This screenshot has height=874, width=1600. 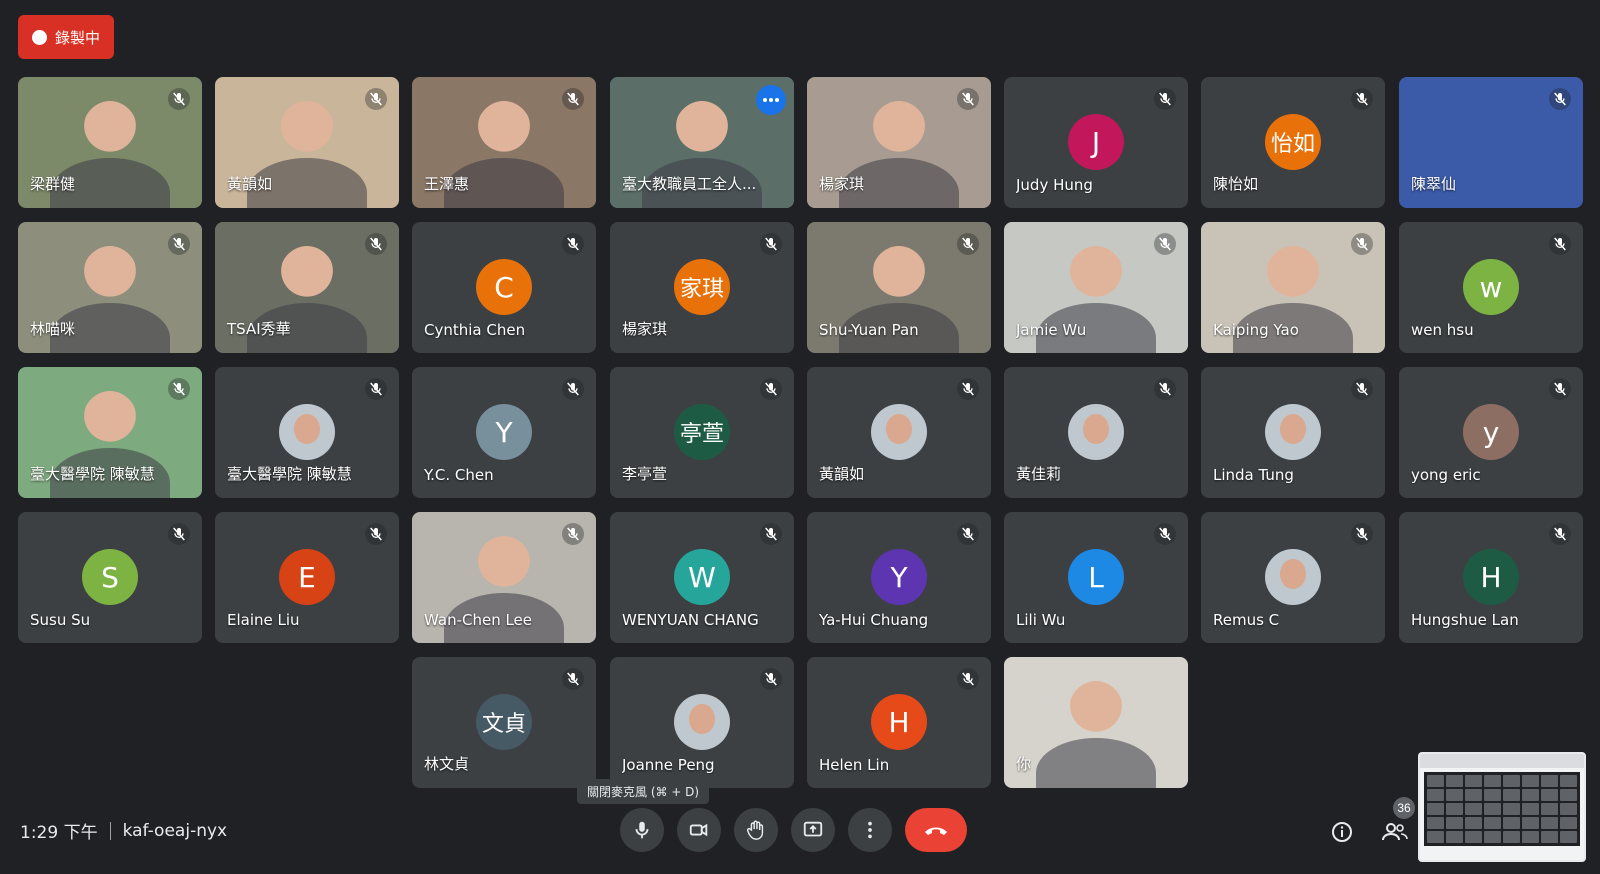 I want to click on participant-tile: Shu-Yuan Pan, so click(x=899, y=287).